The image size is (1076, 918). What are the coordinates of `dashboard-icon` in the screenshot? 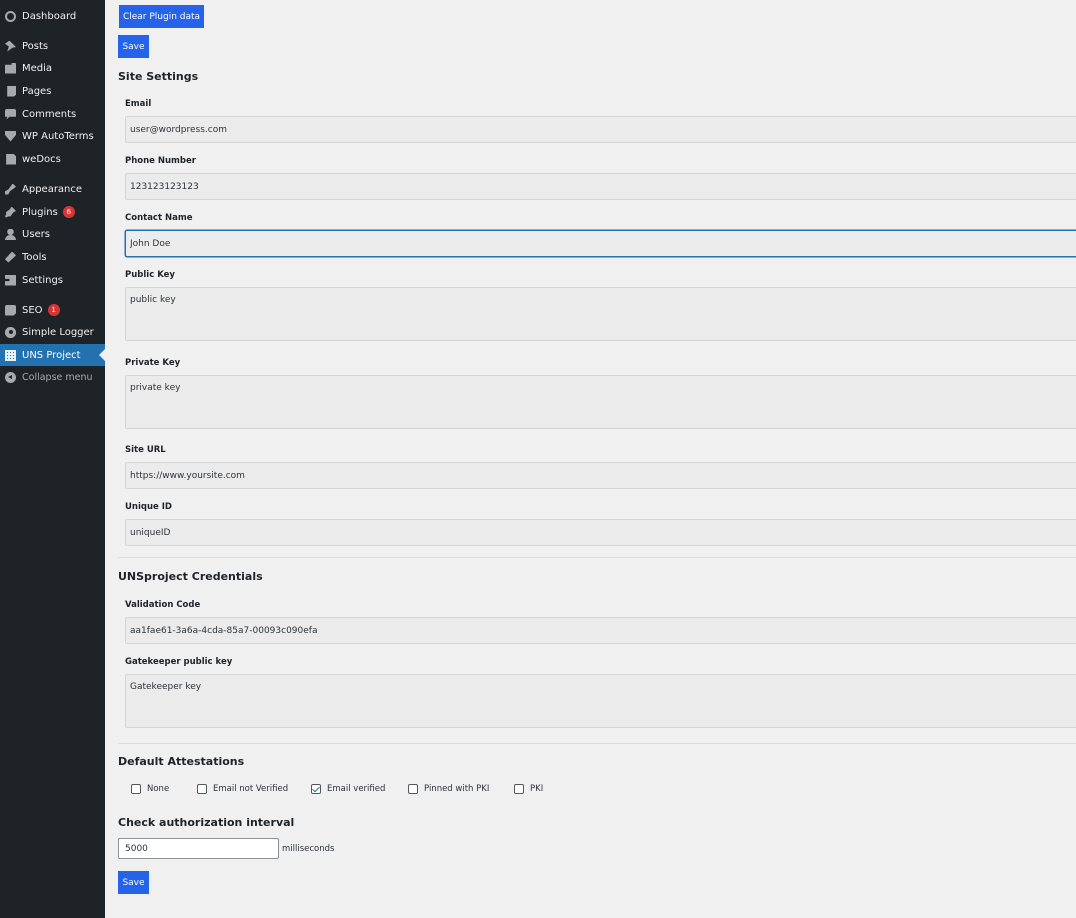 It's located at (10, 16).